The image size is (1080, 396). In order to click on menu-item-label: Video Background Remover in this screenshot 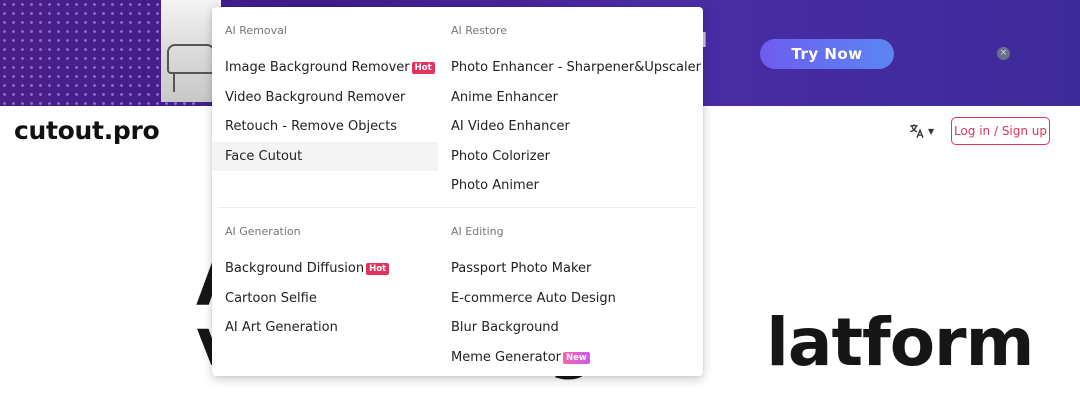, I will do `click(315, 97)`.